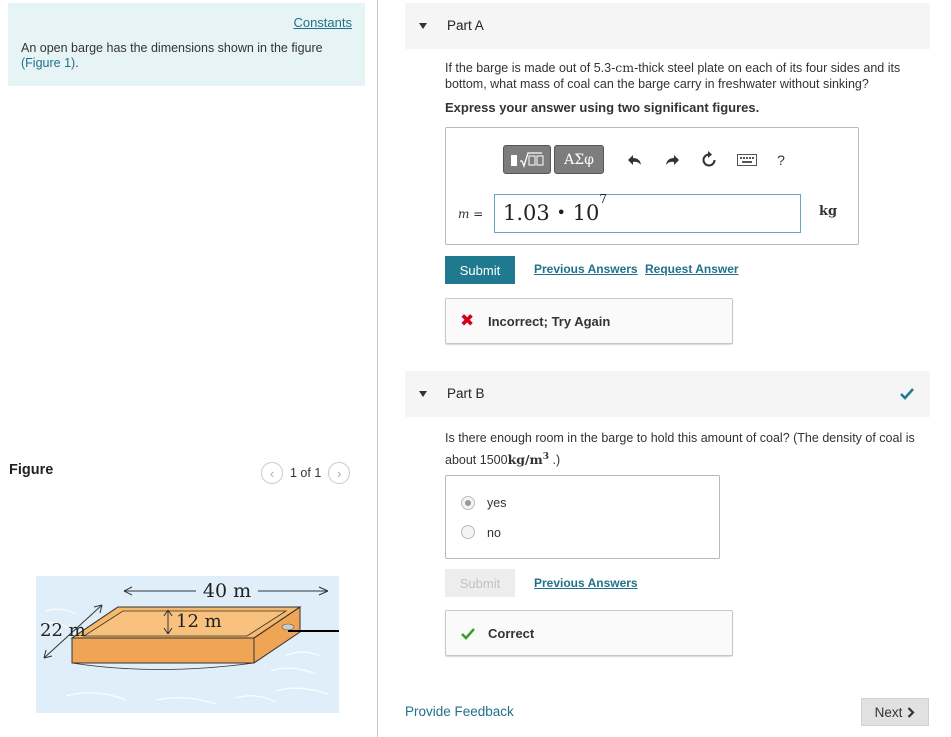 The width and height of the screenshot is (951, 737). Describe the element at coordinates (672, 160) in the screenshot. I see `redo-icon` at that location.